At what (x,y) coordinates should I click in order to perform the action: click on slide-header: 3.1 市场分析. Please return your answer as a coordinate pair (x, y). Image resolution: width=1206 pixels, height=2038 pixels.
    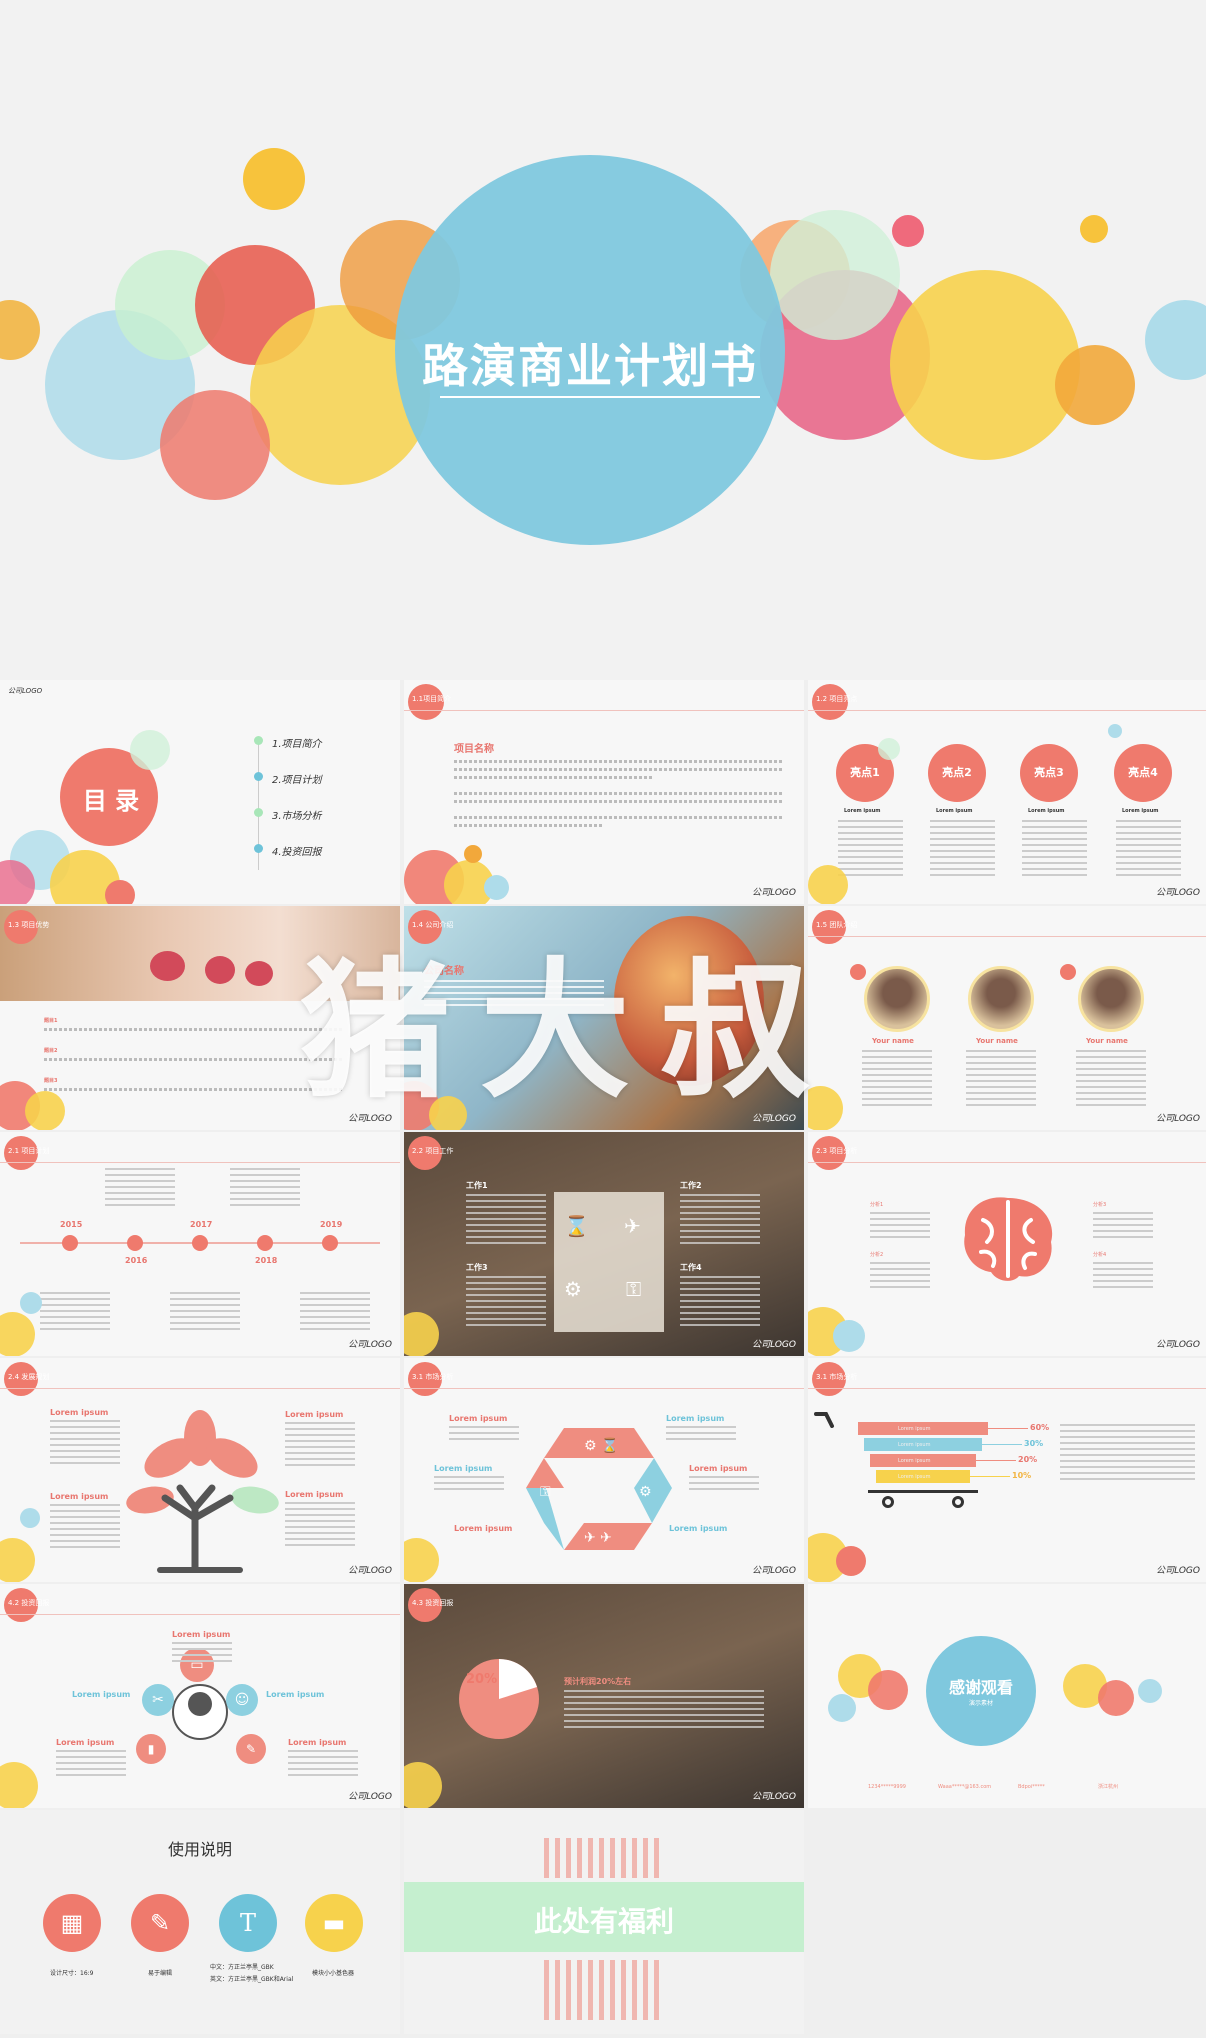
    Looking at the image, I should click on (837, 1377).